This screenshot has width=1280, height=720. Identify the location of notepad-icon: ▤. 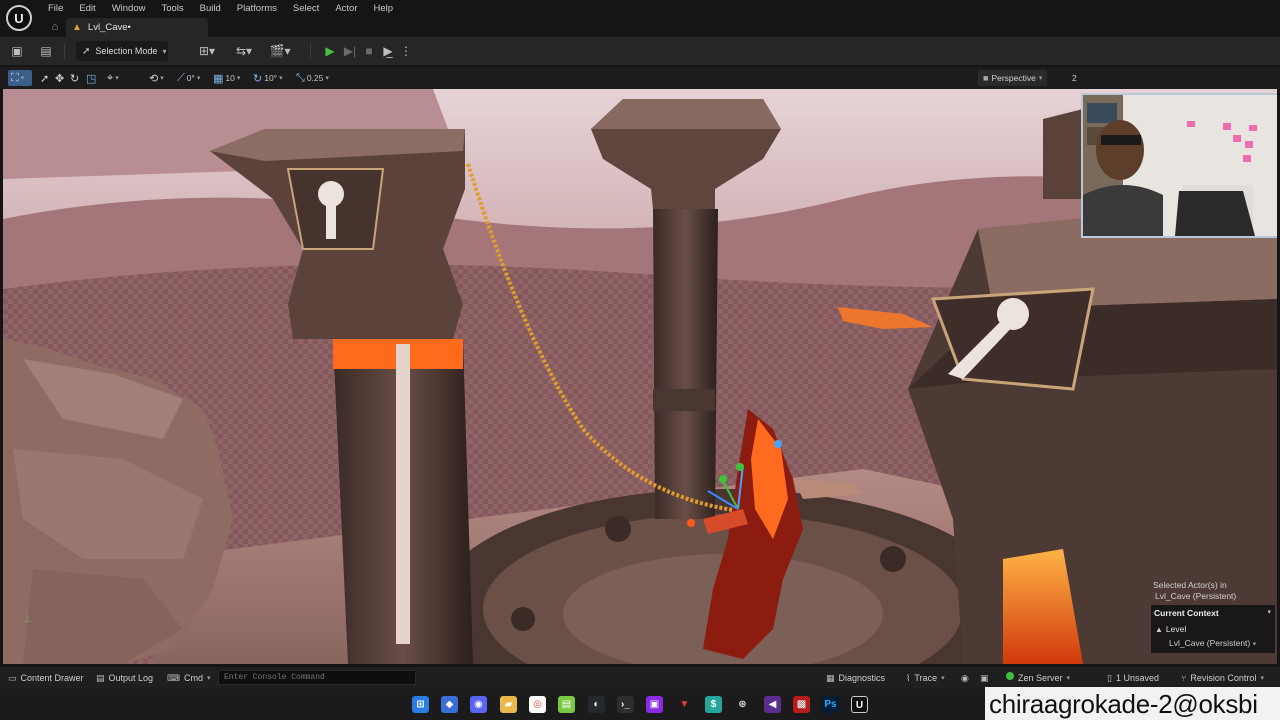
(566, 704).